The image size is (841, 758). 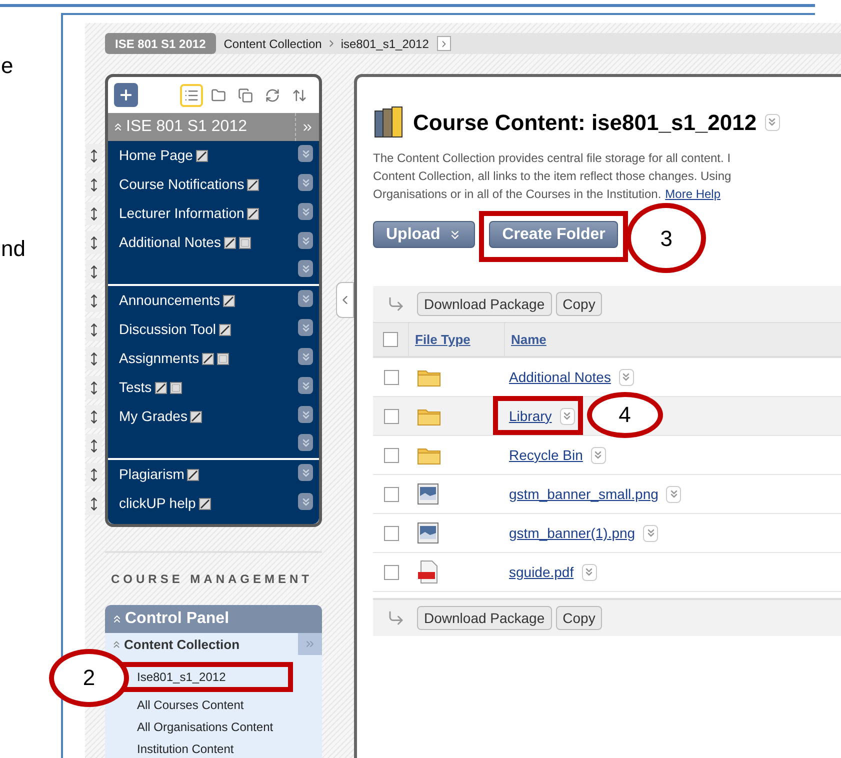 I want to click on menu-link: Additional Notes, so click(x=170, y=243).